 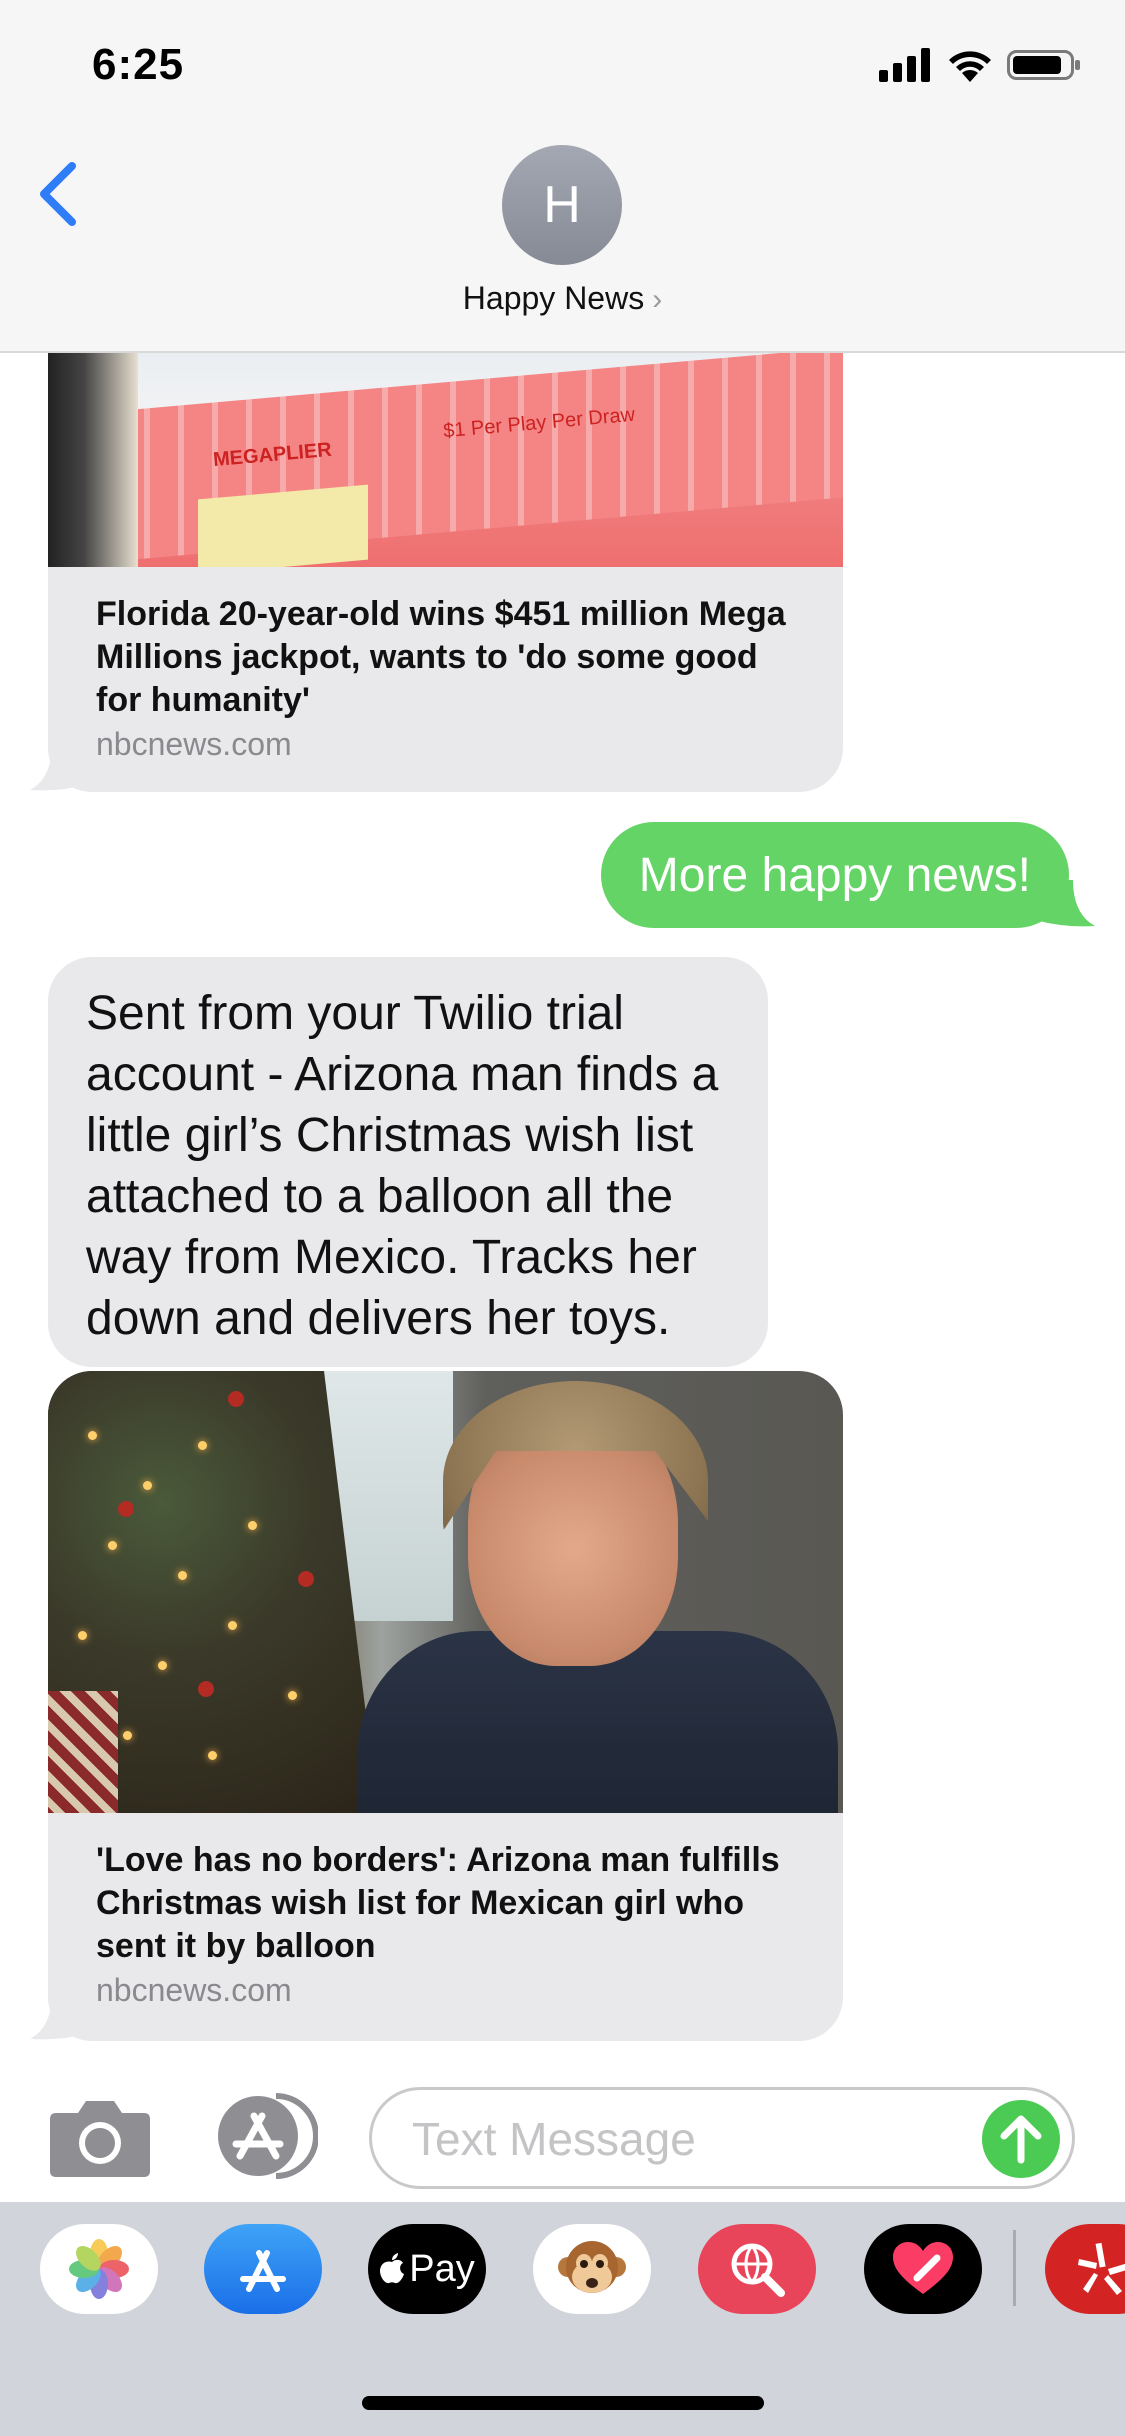 I want to click on digital-touch-button, so click(x=923, y=2269).